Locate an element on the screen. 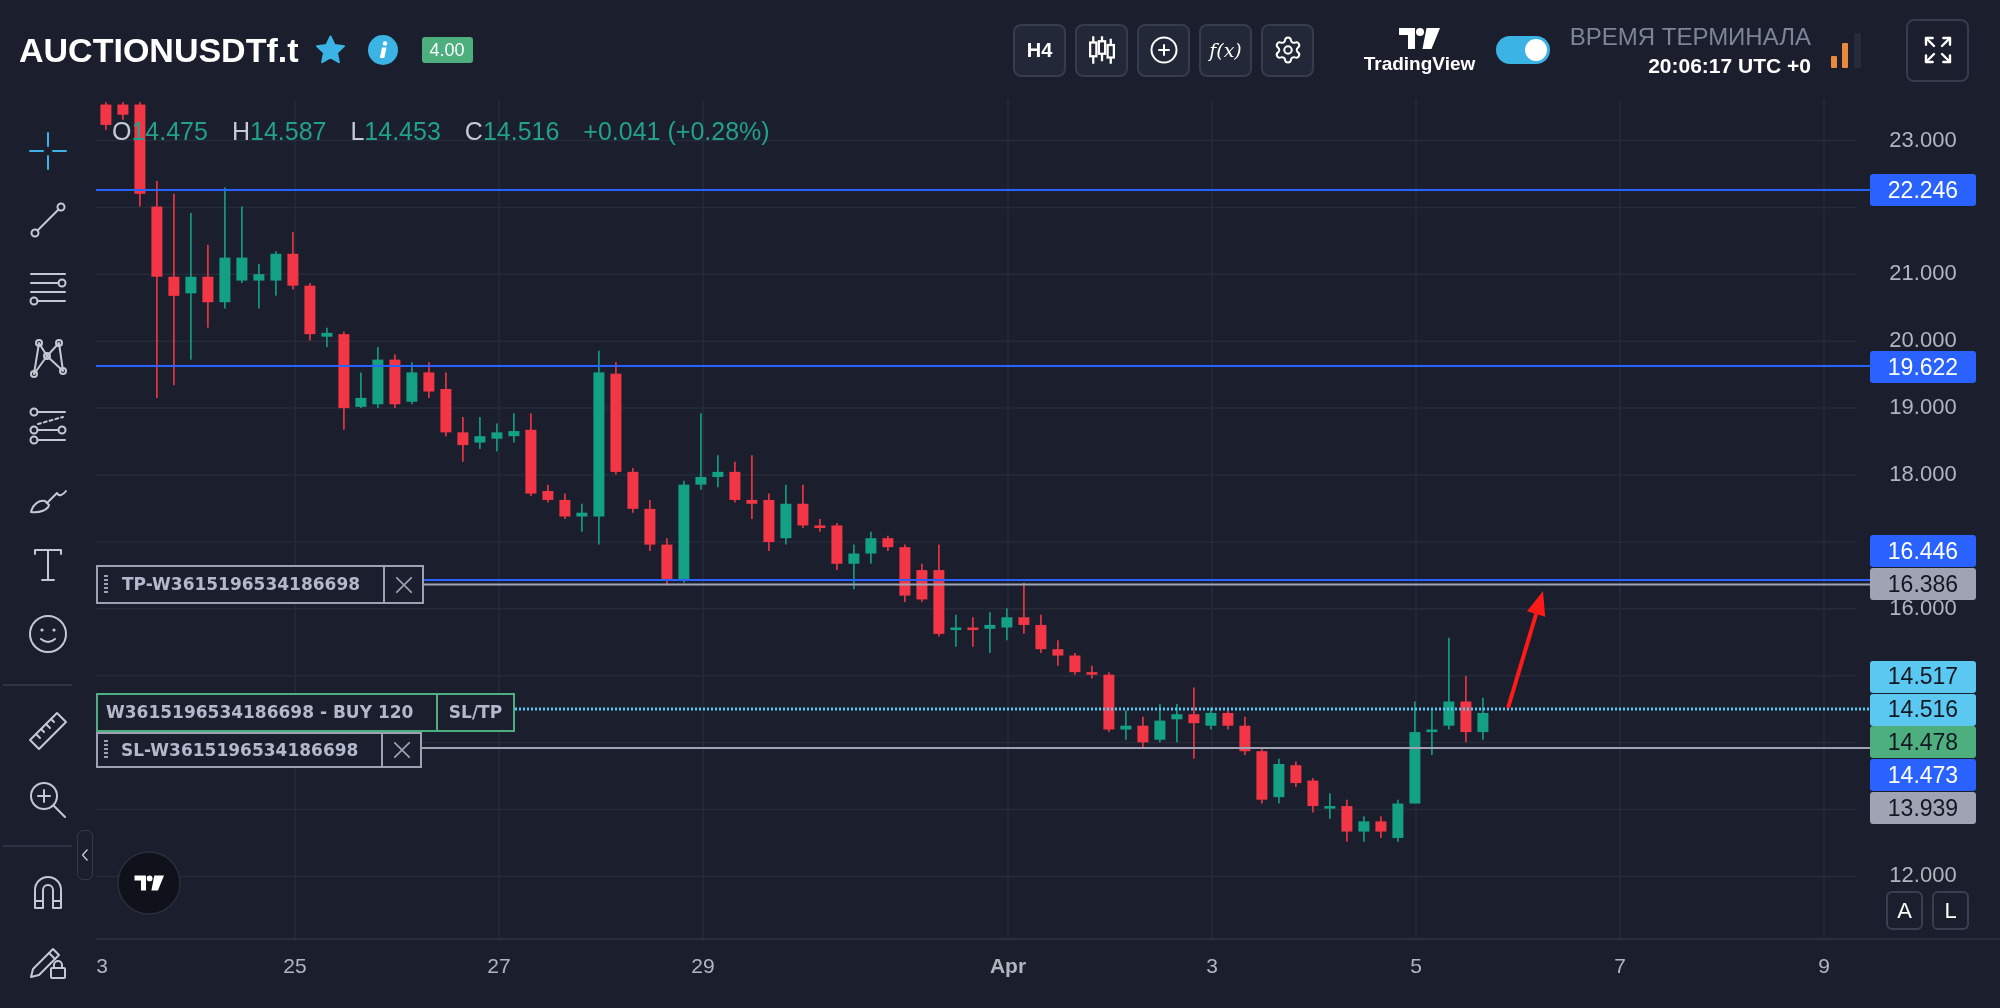  price-tick: 18.000 is located at coordinates (1923, 474).